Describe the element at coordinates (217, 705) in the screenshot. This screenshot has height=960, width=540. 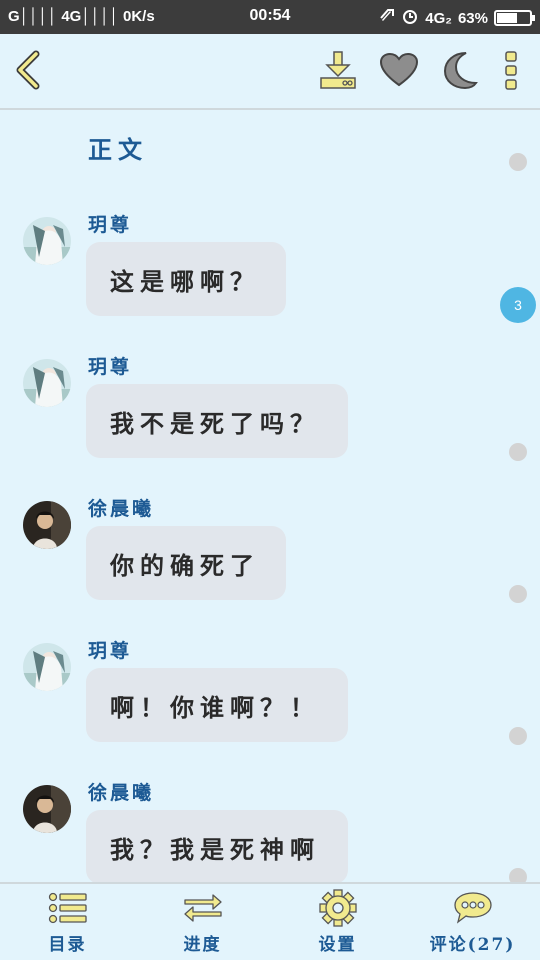
I see `message-bubble: 啊！你谁啊？！` at that location.